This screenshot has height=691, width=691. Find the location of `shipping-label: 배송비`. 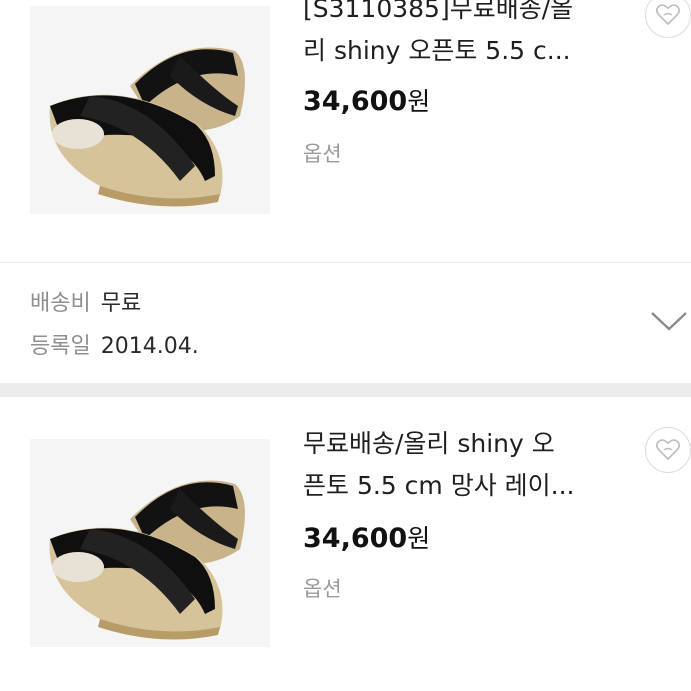

shipping-label: 배송비 is located at coordinates (60, 303).